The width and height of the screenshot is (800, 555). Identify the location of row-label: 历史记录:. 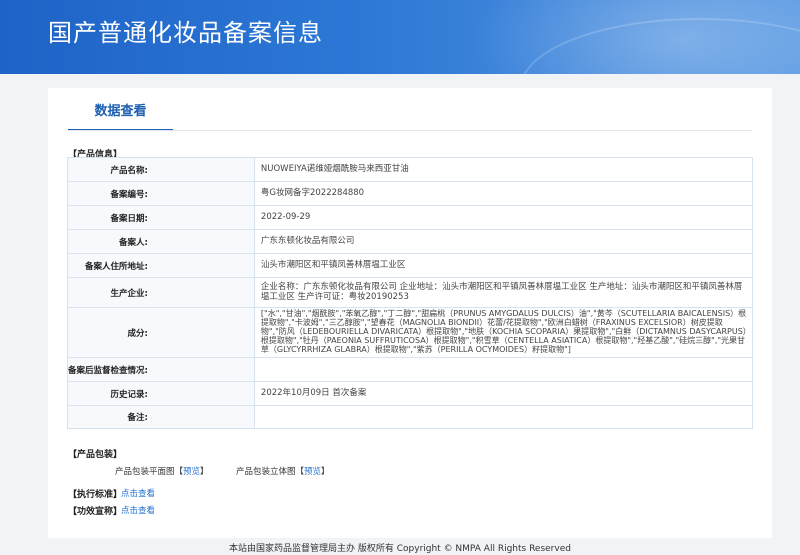
(161, 393).